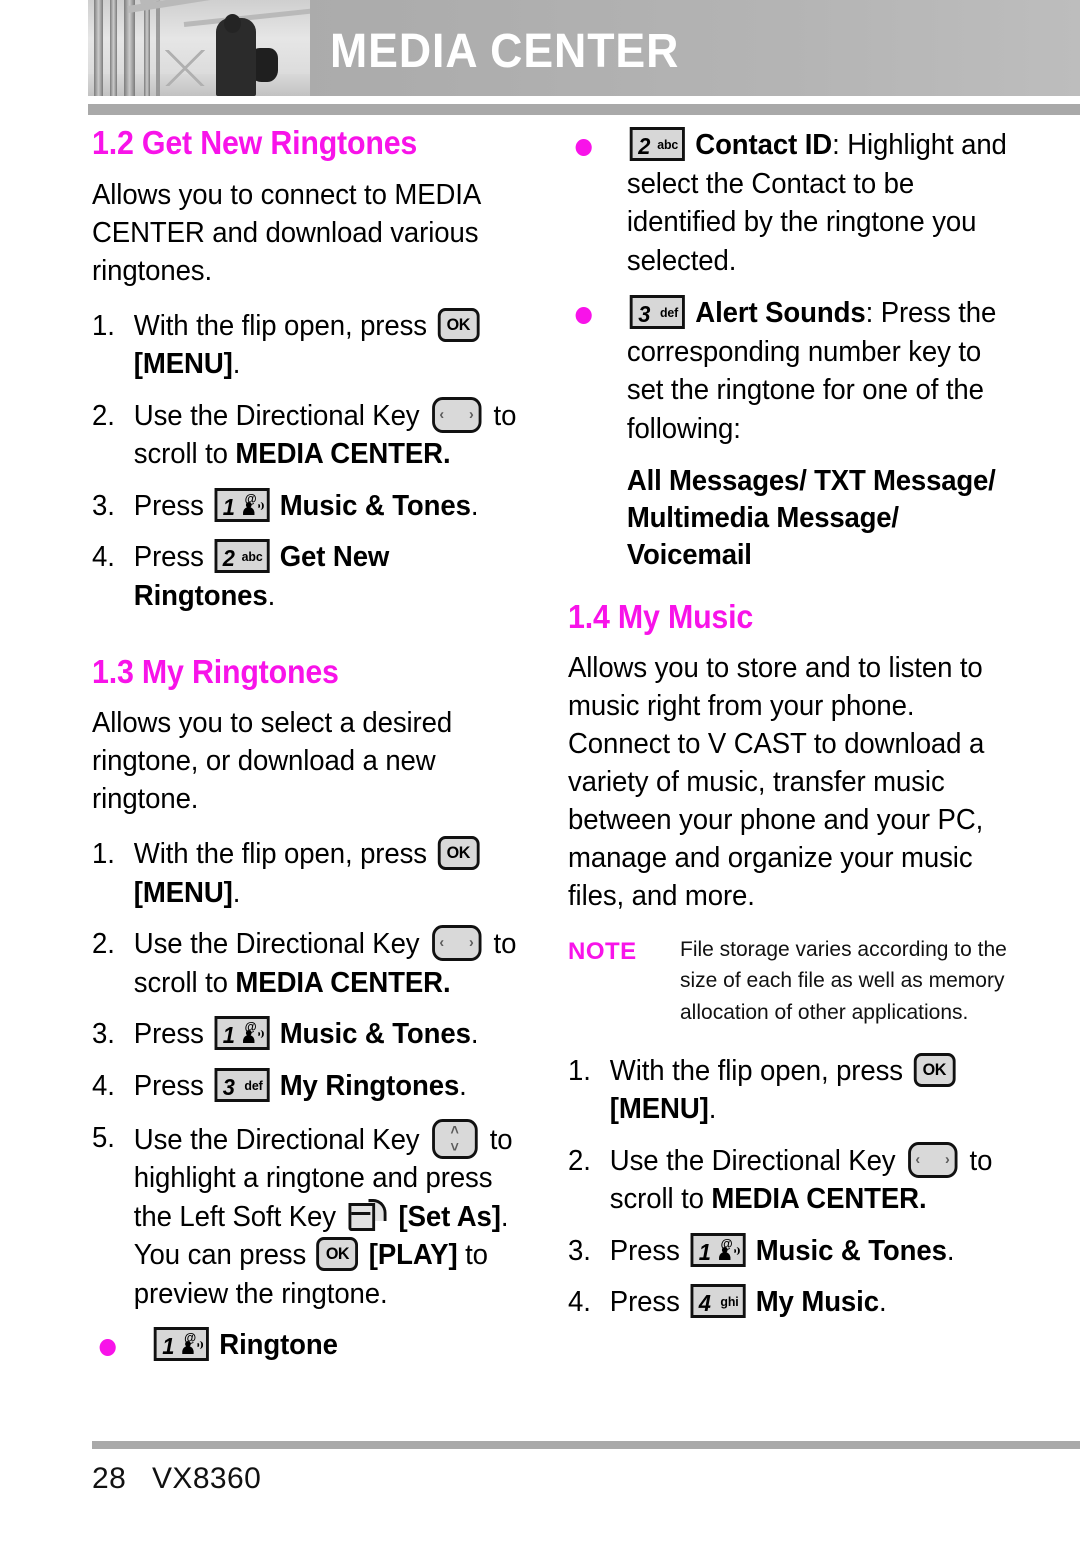 The height and width of the screenshot is (1552, 1080). Describe the element at coordinates (306, 576) in the screenshot. I see `step-1-2-4: 4. Press 2 abc Get New Ringtones.` at that location.